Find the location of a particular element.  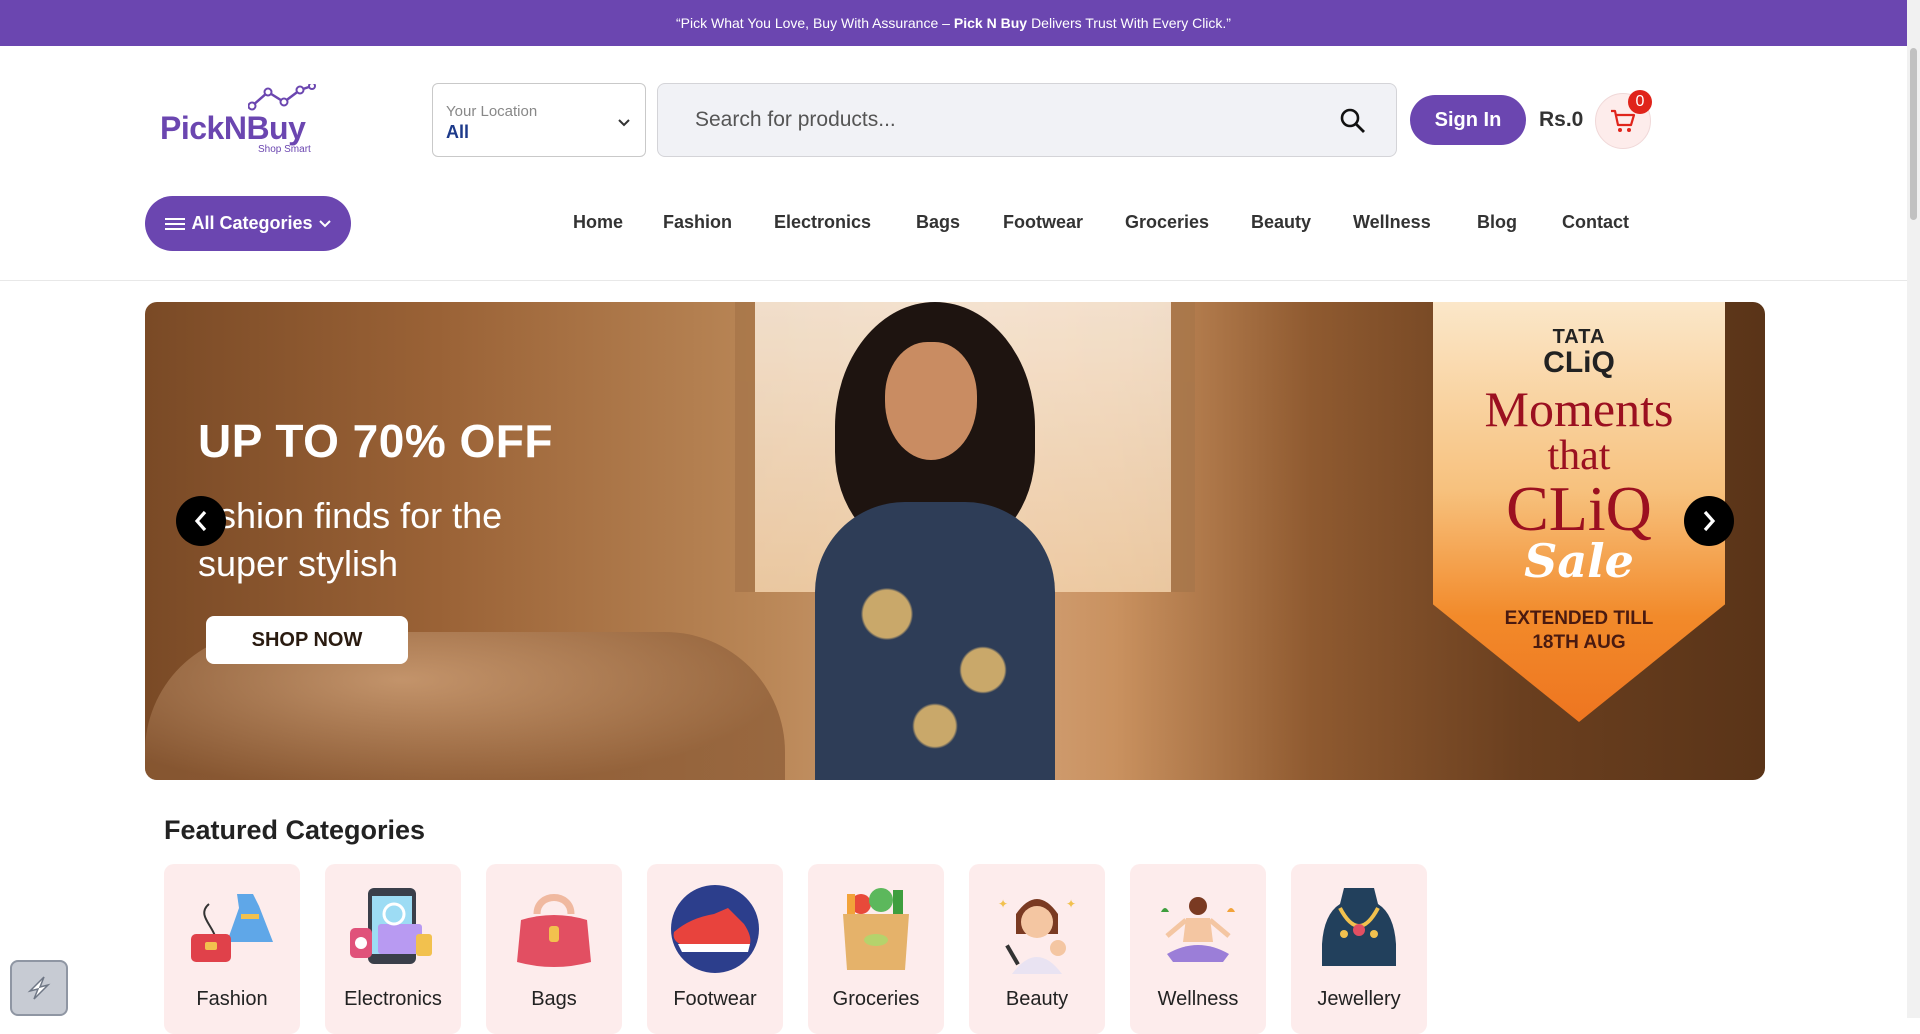

category-label: Wellness is located at coordinates (1198, 999).